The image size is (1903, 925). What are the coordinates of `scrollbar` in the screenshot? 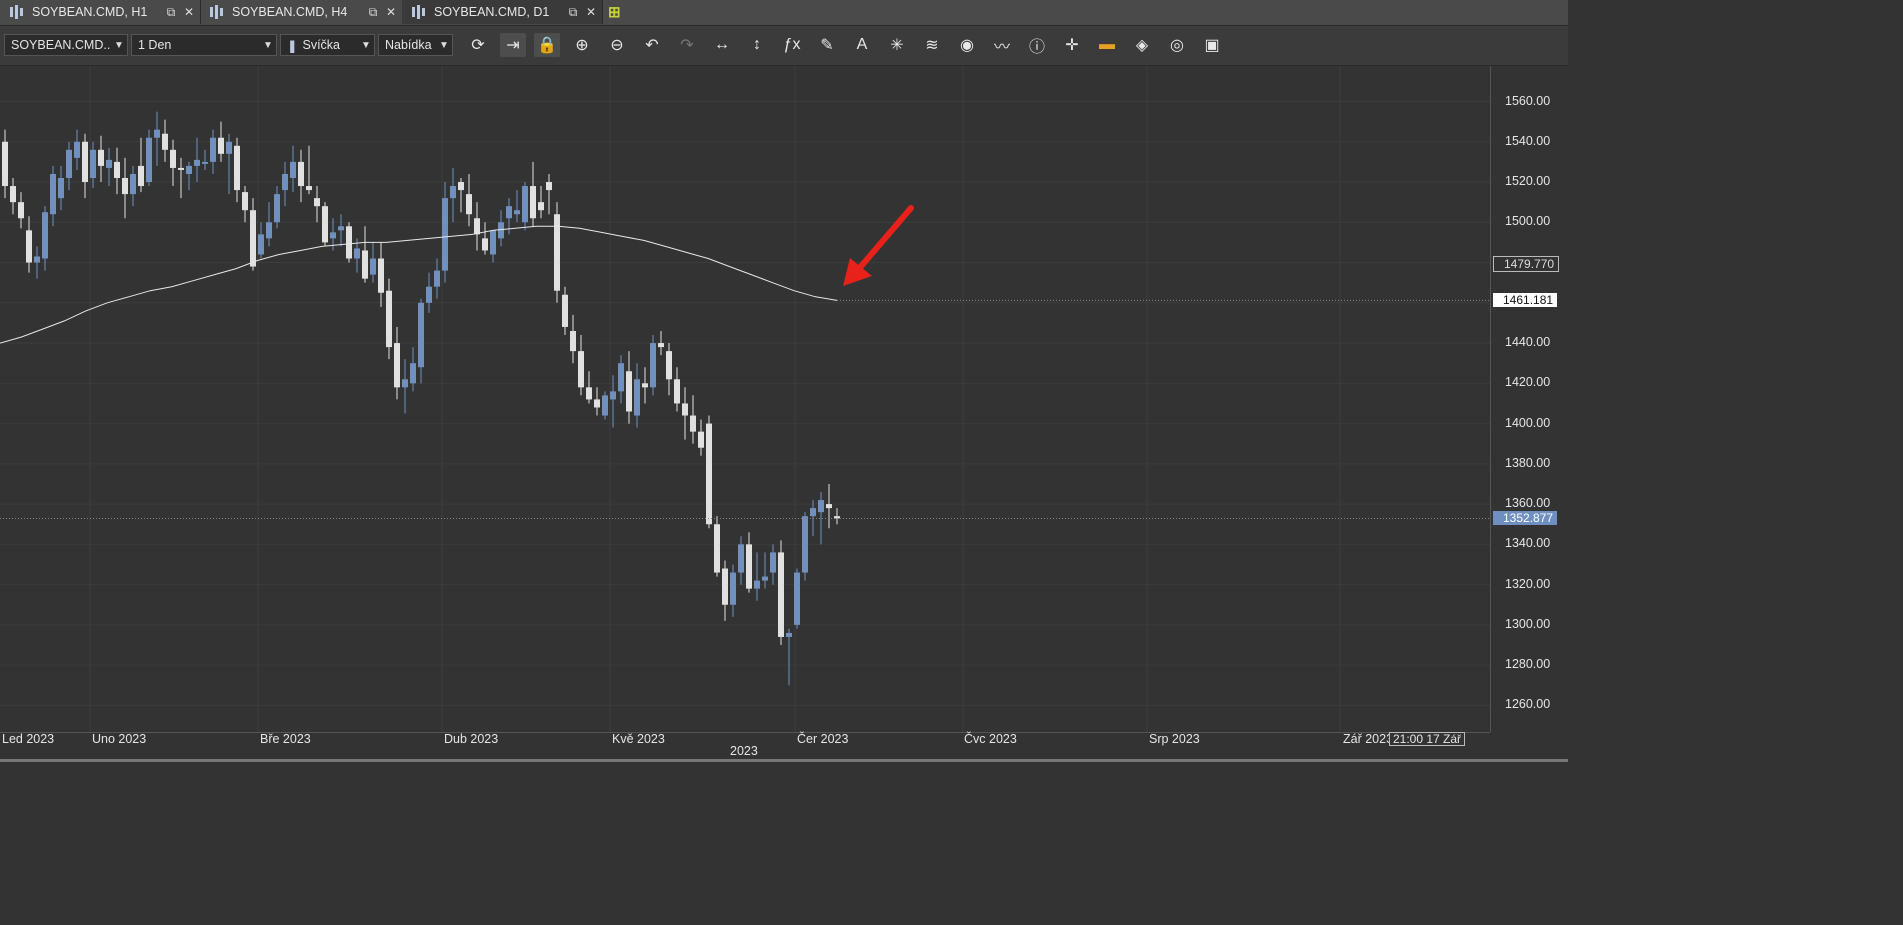 It's located at (784, 760).